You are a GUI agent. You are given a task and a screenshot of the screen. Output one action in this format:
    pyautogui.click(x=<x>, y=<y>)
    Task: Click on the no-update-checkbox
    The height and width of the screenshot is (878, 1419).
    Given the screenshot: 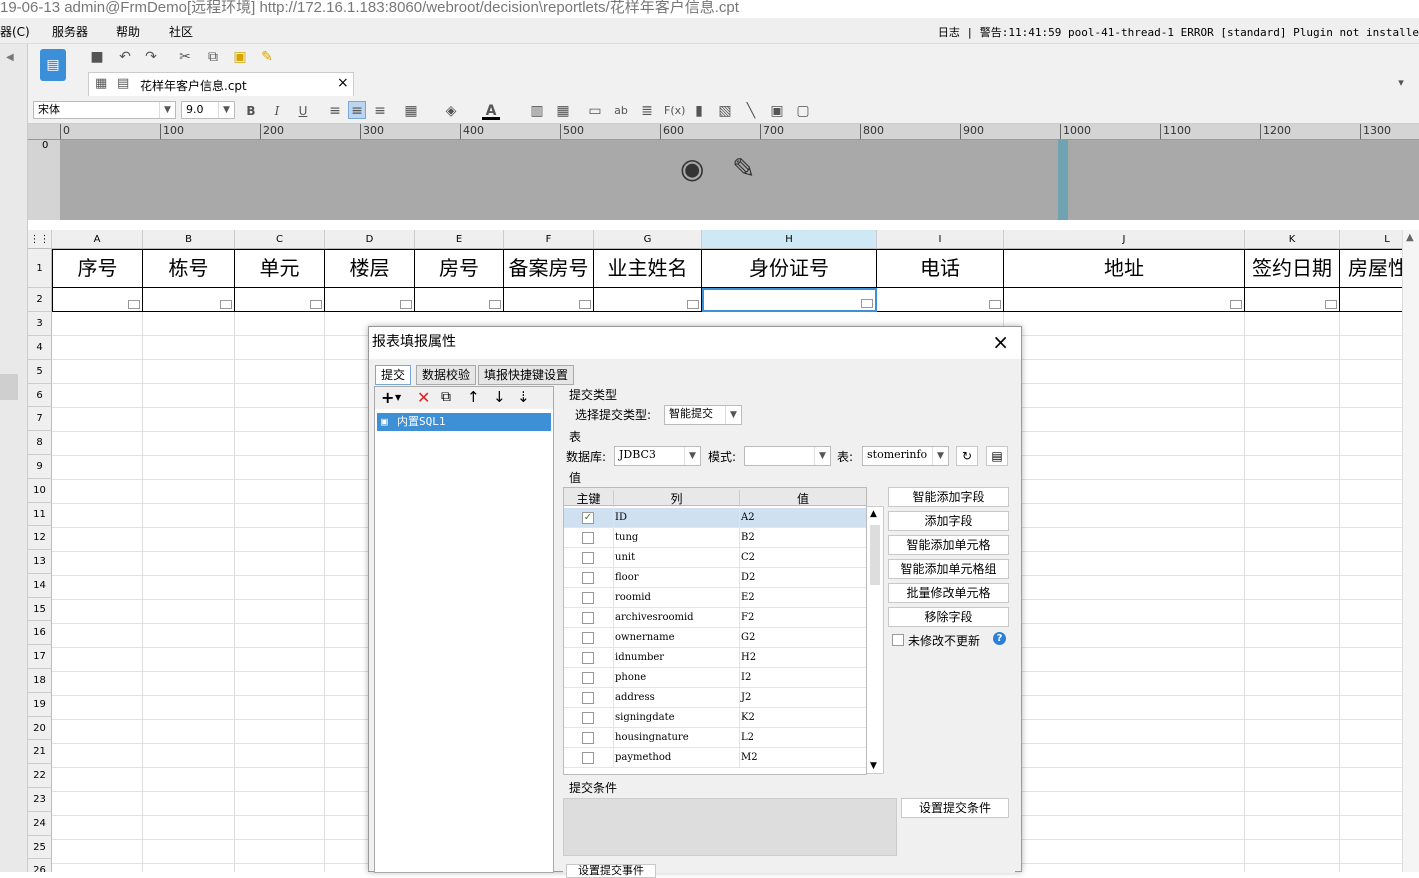 What is the action you would take?
    pyautogui.click(x=898, y=640)
    